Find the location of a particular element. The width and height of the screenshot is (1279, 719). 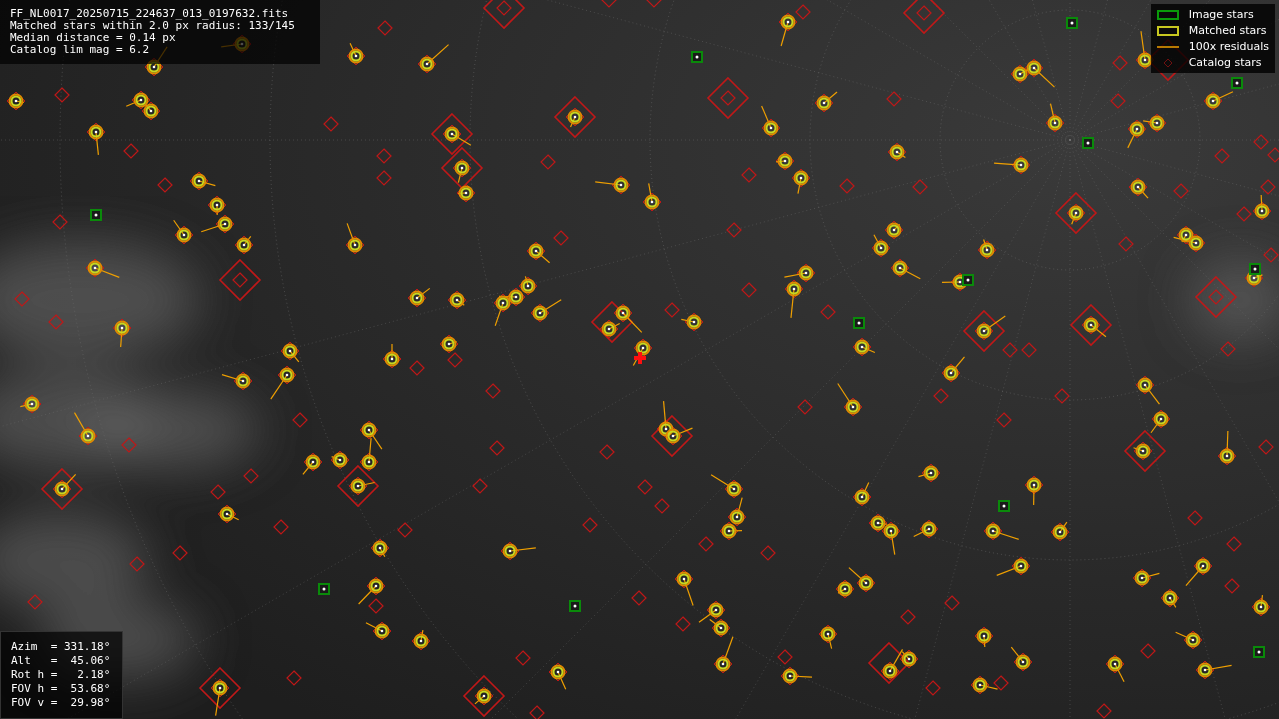

pointing-text: FOV h = 53.68° is located at coordinates (61, 689).